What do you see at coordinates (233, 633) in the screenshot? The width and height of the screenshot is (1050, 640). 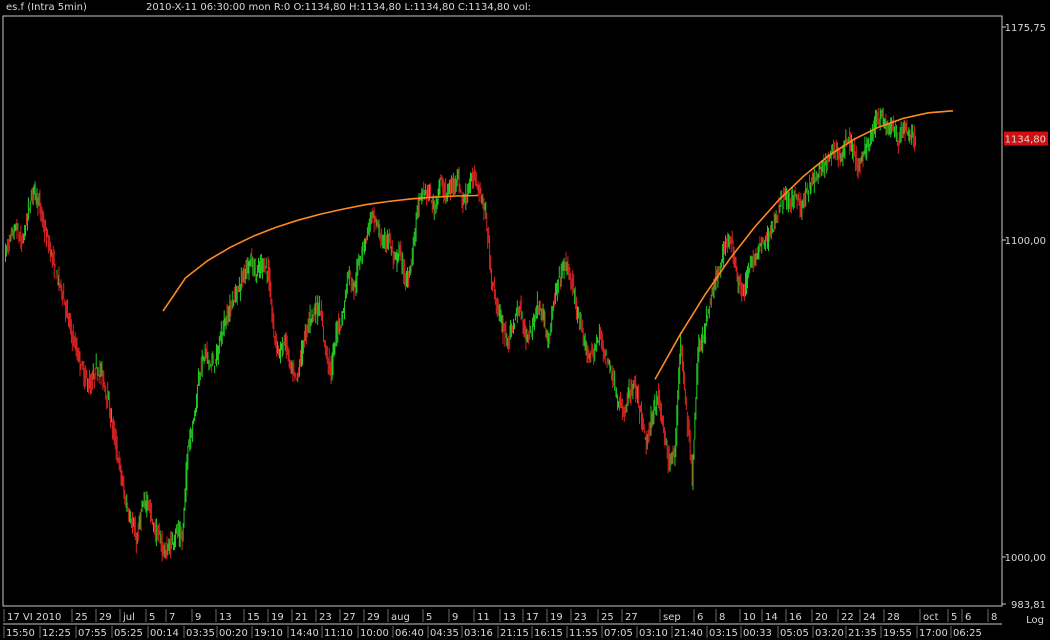 I see `x-time-label: 00:20` at bounding box center [233, 633].